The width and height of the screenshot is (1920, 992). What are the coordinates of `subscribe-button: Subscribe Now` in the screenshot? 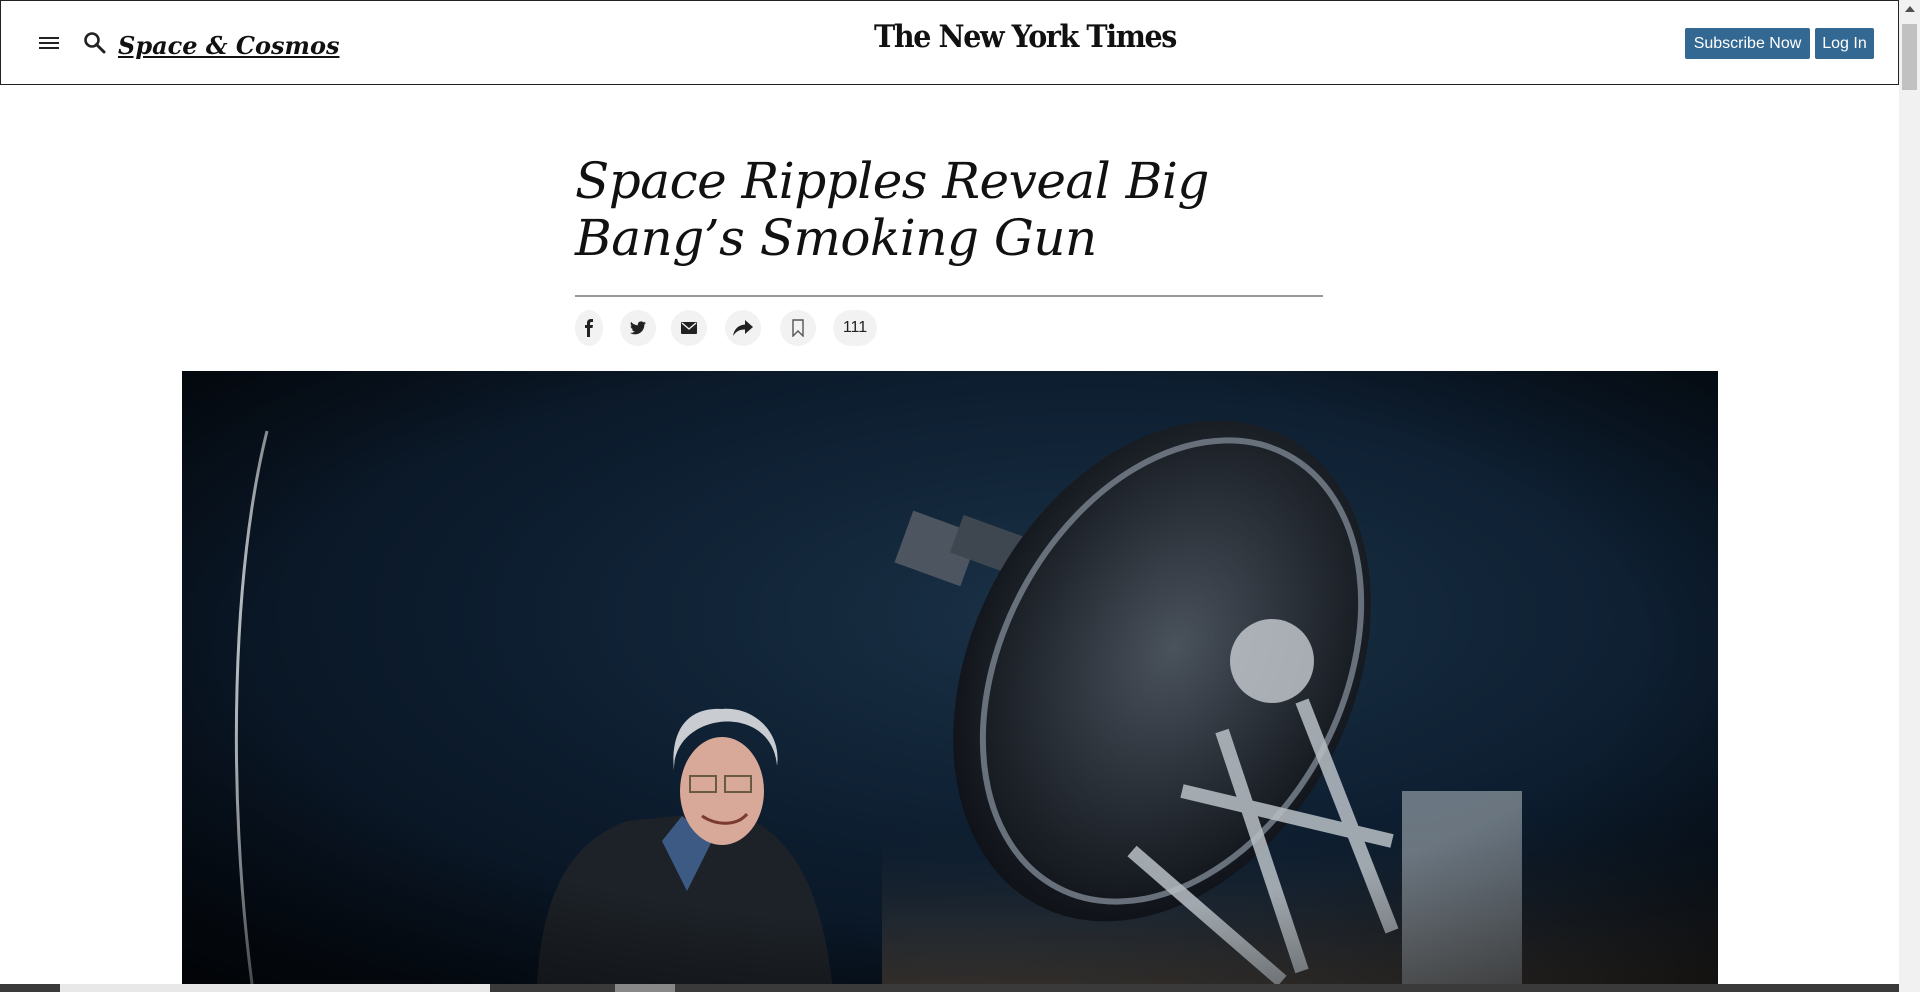 It's located at (1747, 43).